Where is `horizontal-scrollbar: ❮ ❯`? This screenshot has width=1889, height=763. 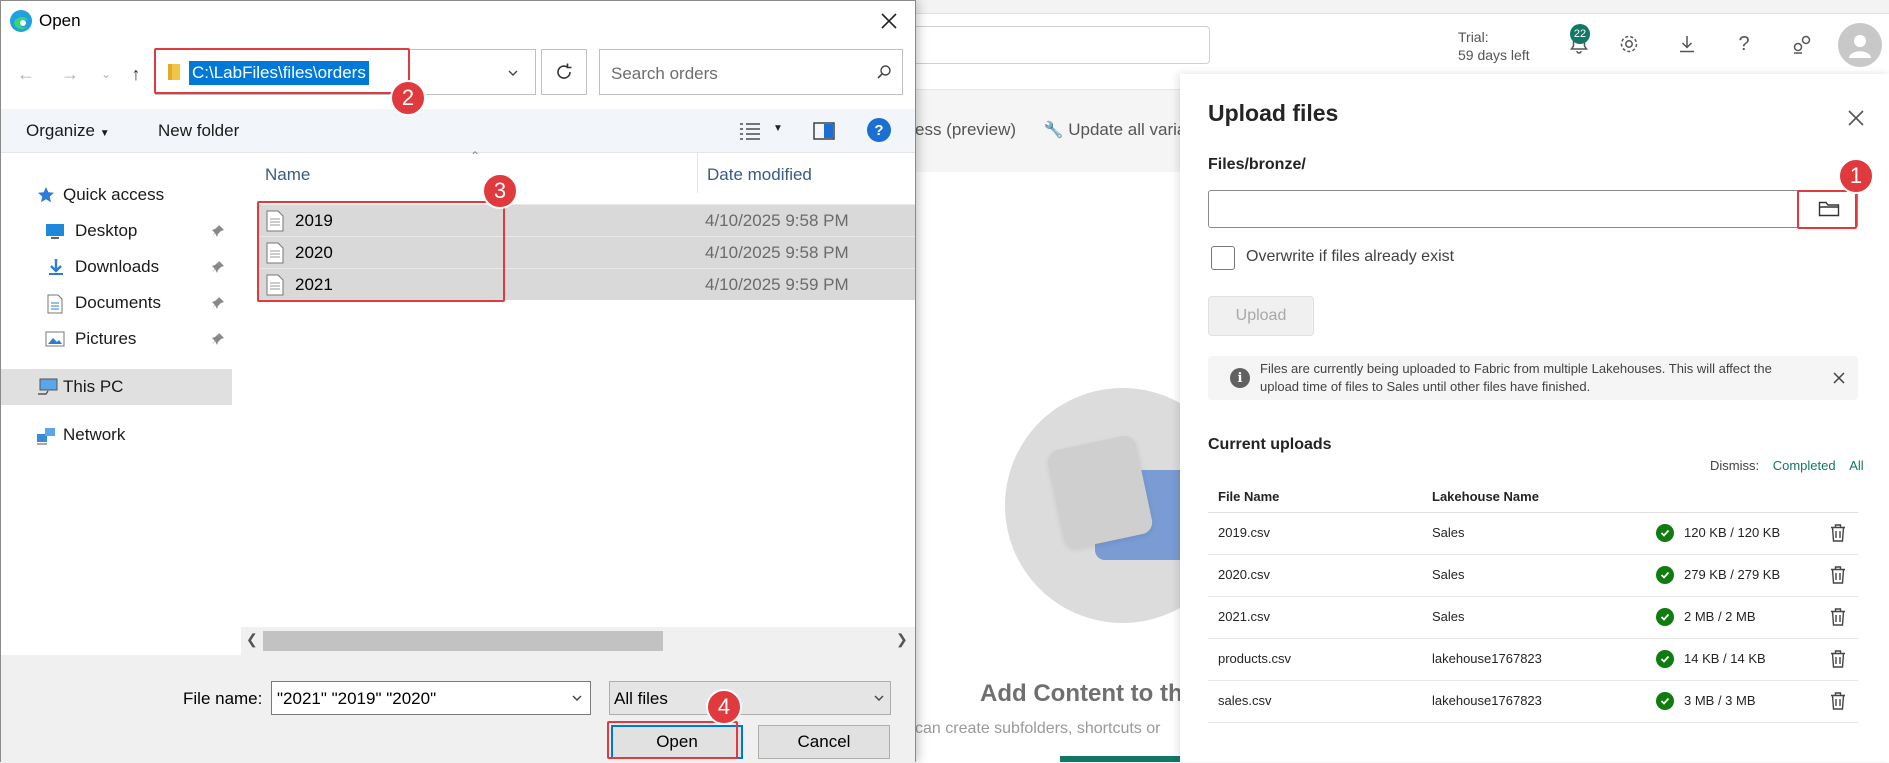 horizontal-scrollbar: ❮ ❯ is located at coordinates (578, 641).